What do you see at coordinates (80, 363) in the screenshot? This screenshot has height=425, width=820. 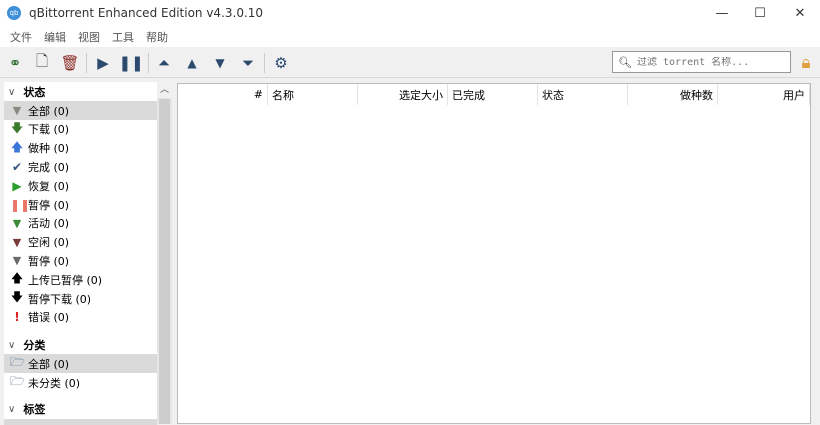 I see `category-item-all: 🗁 全部 (0)` at bounding box center [80, 363].